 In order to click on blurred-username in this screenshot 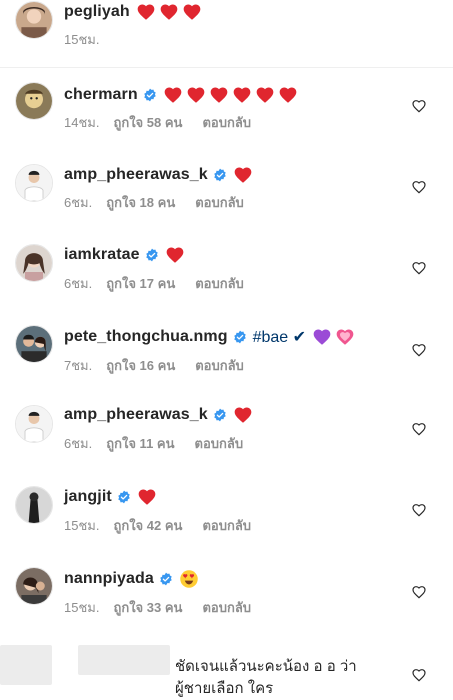, I will do `click(124, 660)`.